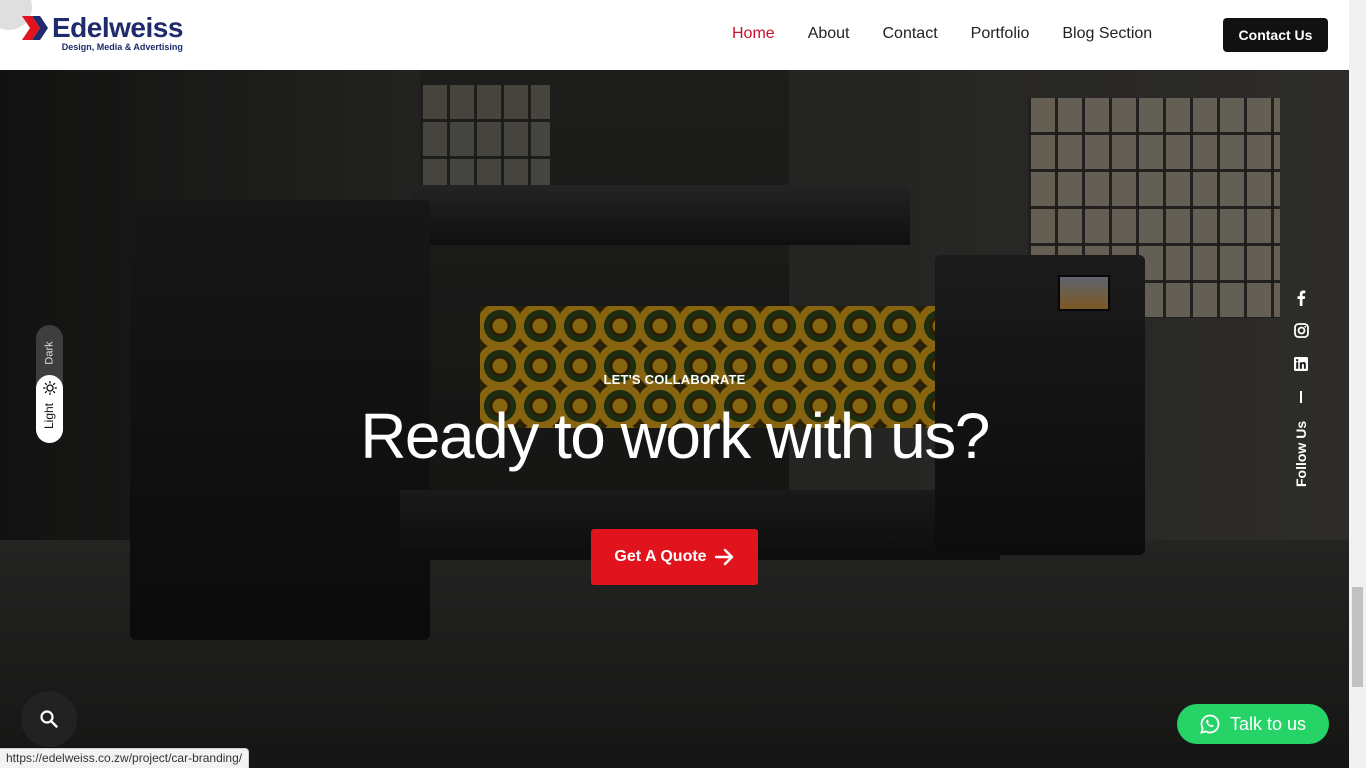 The image size is (1366, 768). I want to click on whatsapp-icon, so click(1210, 724).